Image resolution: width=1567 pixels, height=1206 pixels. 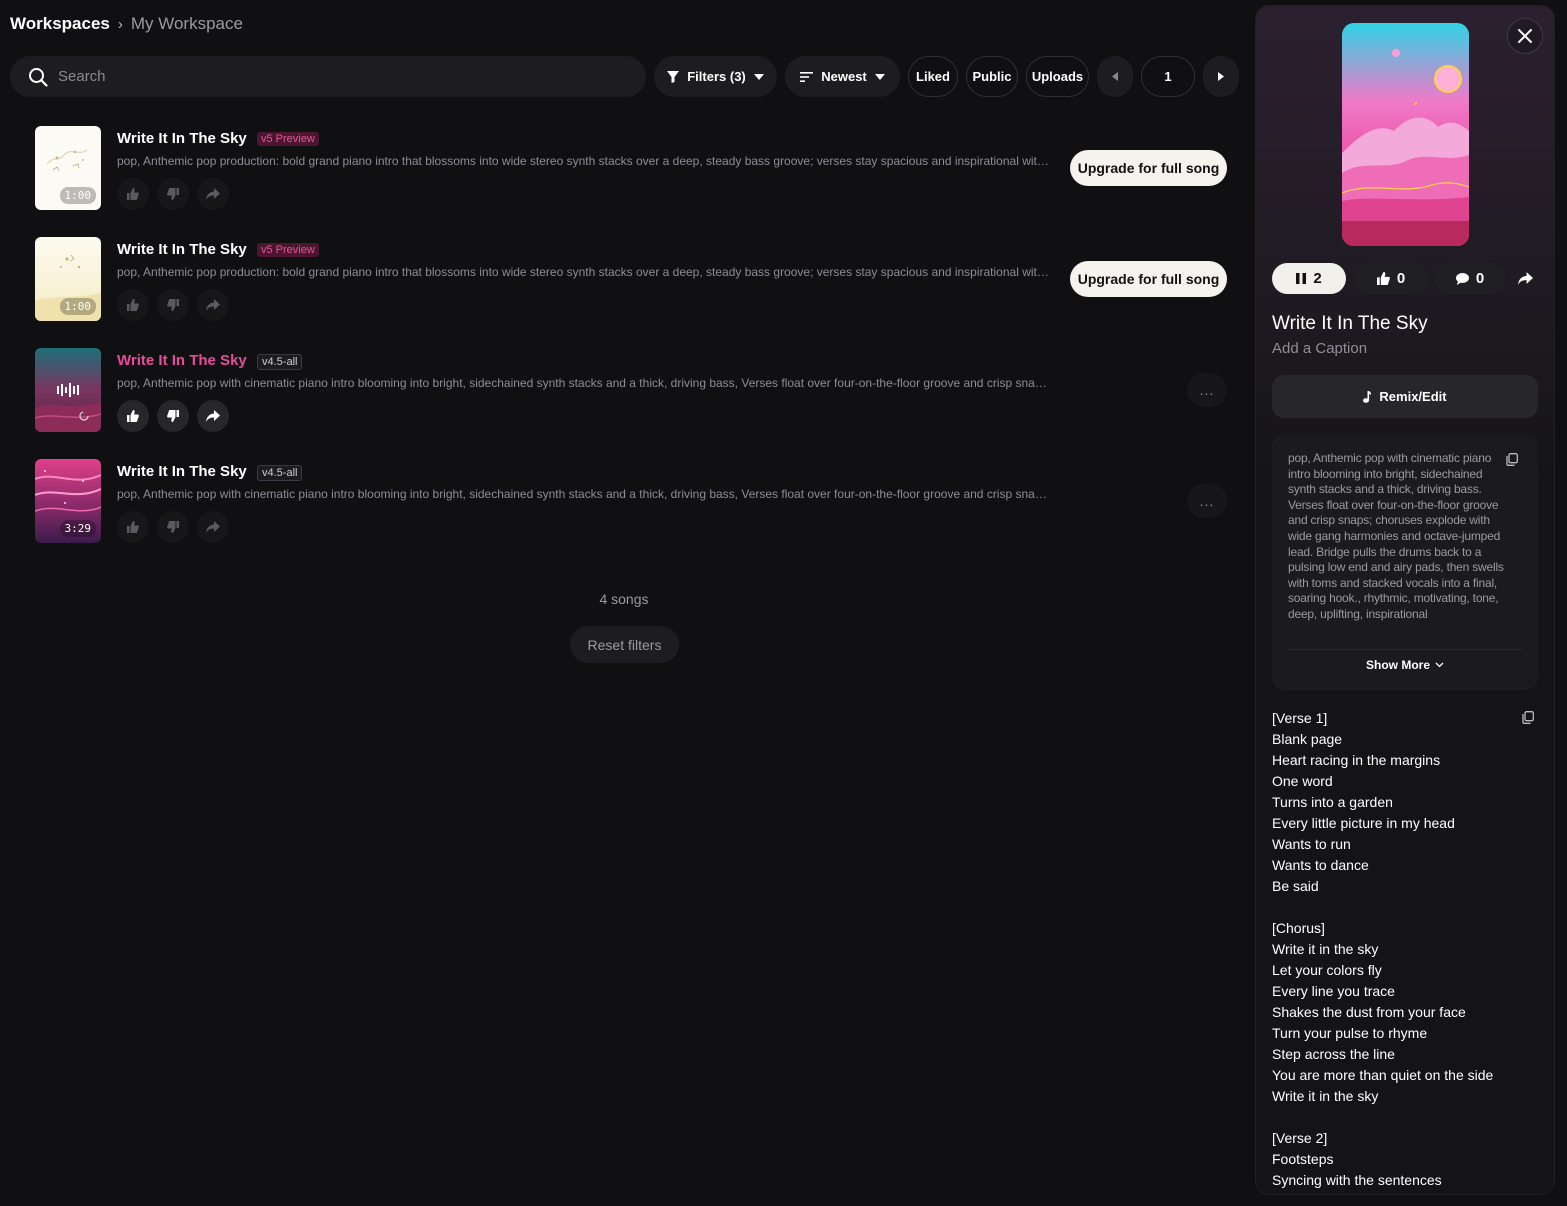 I want to click on lyric-line: Wants to run, so click(x=1311, y=844).